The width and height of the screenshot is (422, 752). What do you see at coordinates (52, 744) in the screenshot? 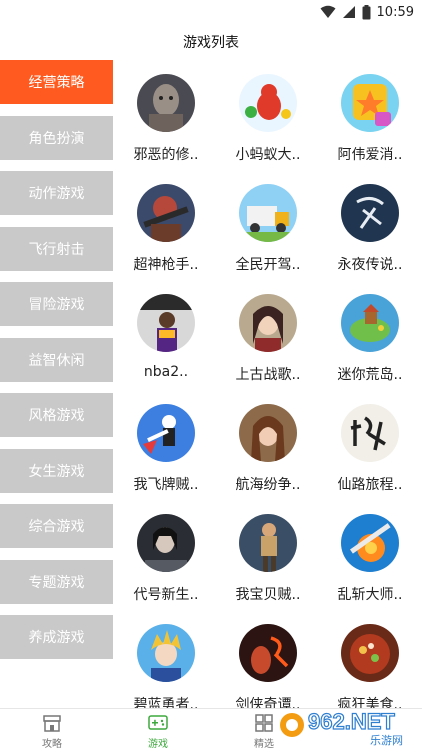
I see `nav-label: 攻略` at bounding box center [52, 744].